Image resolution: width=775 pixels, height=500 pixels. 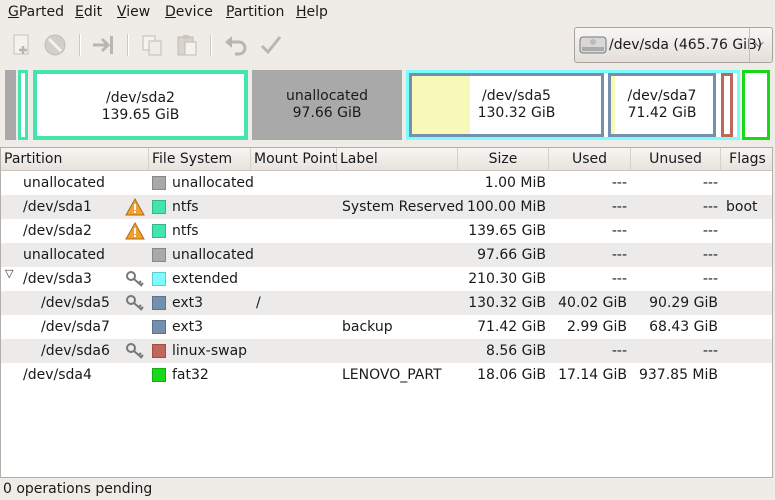 I want to click on status-bar: 0 operations pending, so click(x=78, y=489).